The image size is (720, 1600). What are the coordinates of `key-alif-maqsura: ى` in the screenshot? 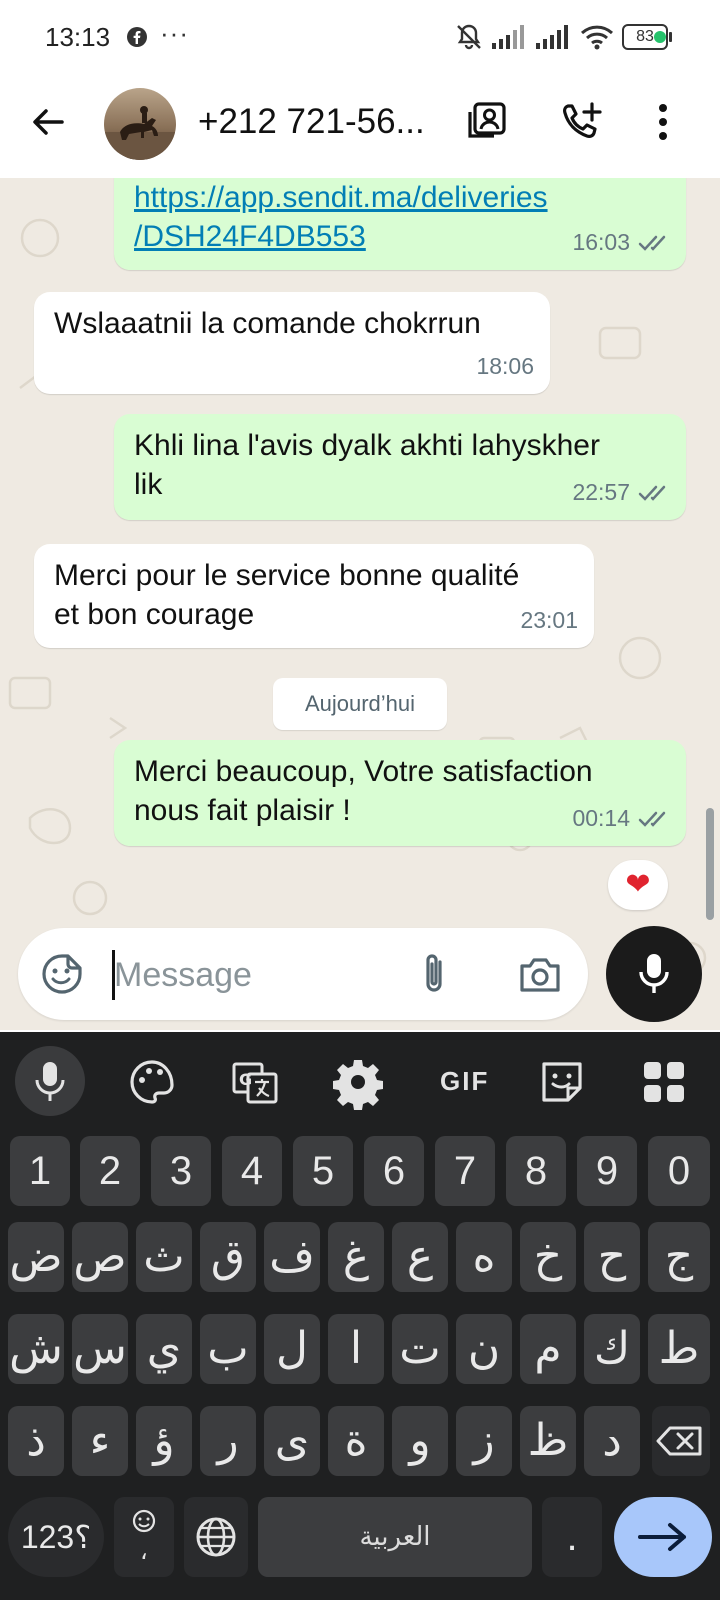 It's located at (292, 1441).